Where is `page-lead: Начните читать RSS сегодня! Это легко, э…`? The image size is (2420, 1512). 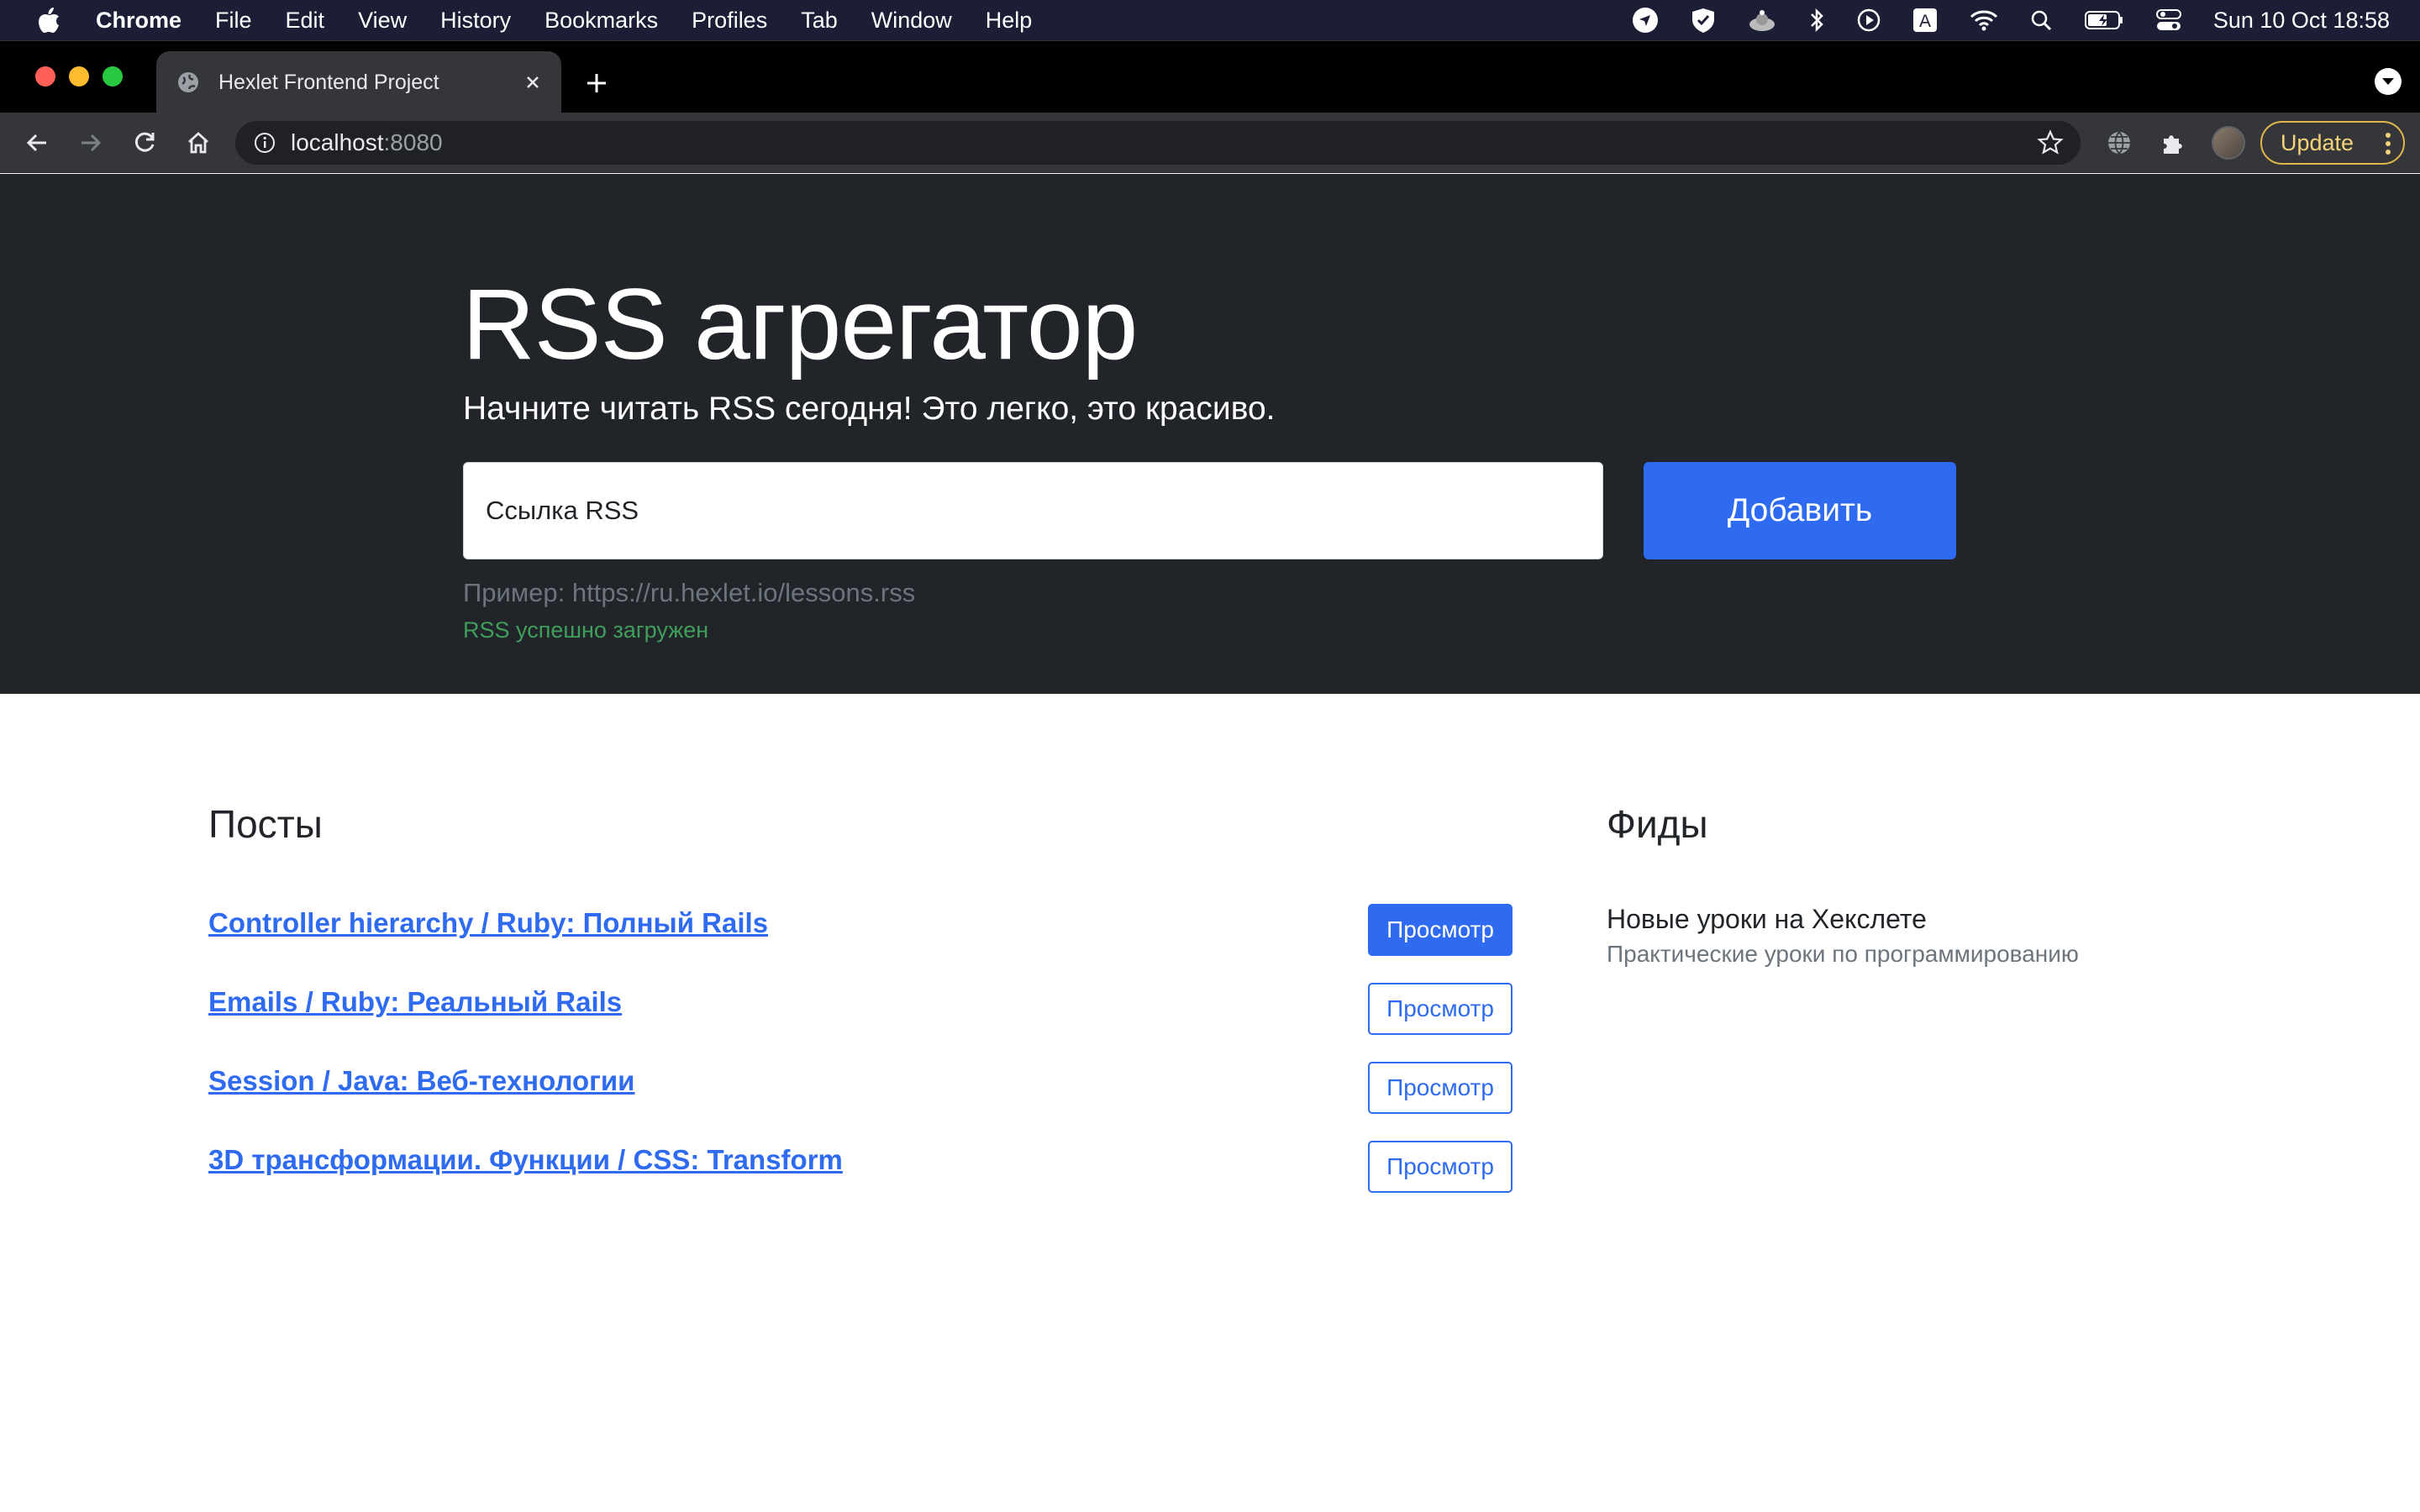 page-lead: Начните читать RSS сегодня! Это легко, э… is located at coordinates (870, 409).